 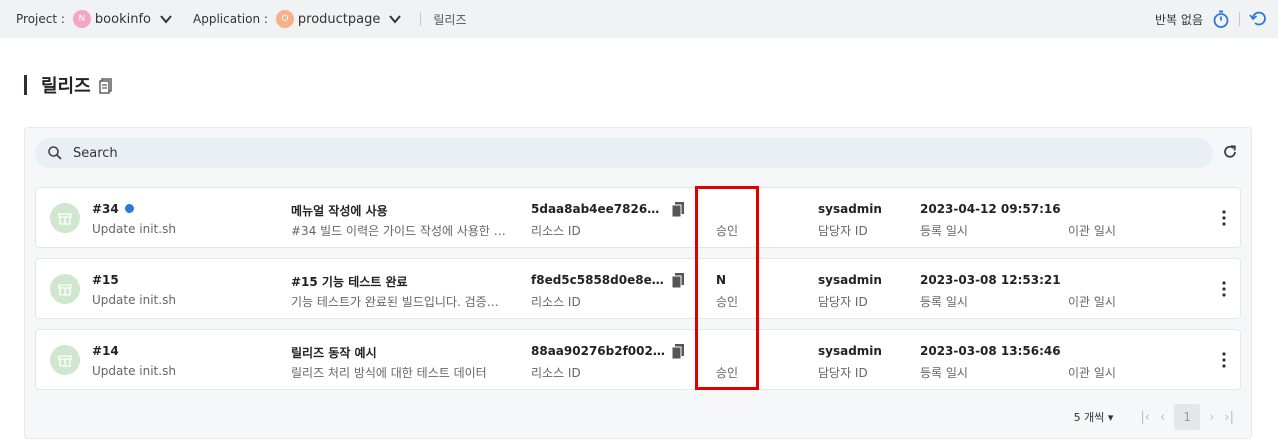 What do you see at coordinates (349, 282) in the screenshot?
I see `release-title: #15 기능 테스트 완료` at bounding box center [349, 282].